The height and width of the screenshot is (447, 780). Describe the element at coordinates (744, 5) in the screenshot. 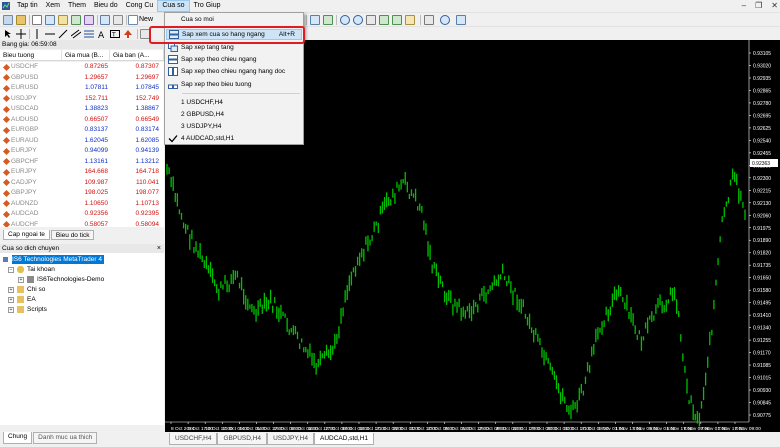

I see `minimize-icon: –` at that location.